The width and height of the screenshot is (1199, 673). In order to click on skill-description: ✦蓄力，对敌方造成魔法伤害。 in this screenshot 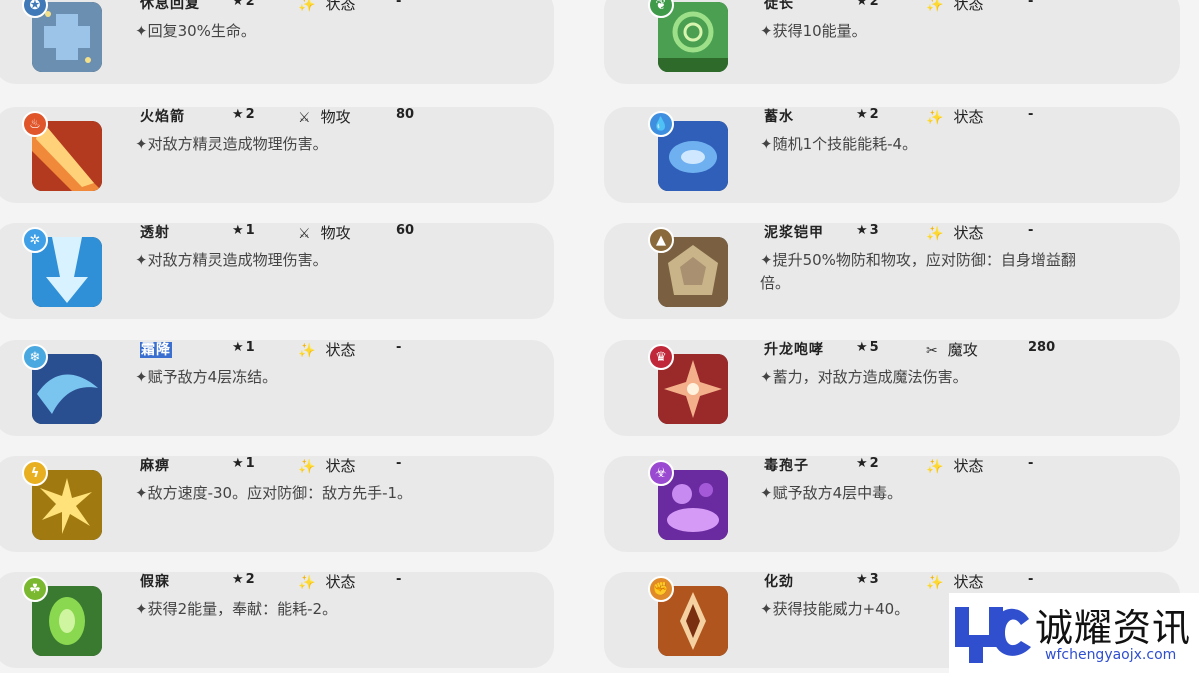, I will do `click(864, 377)`.